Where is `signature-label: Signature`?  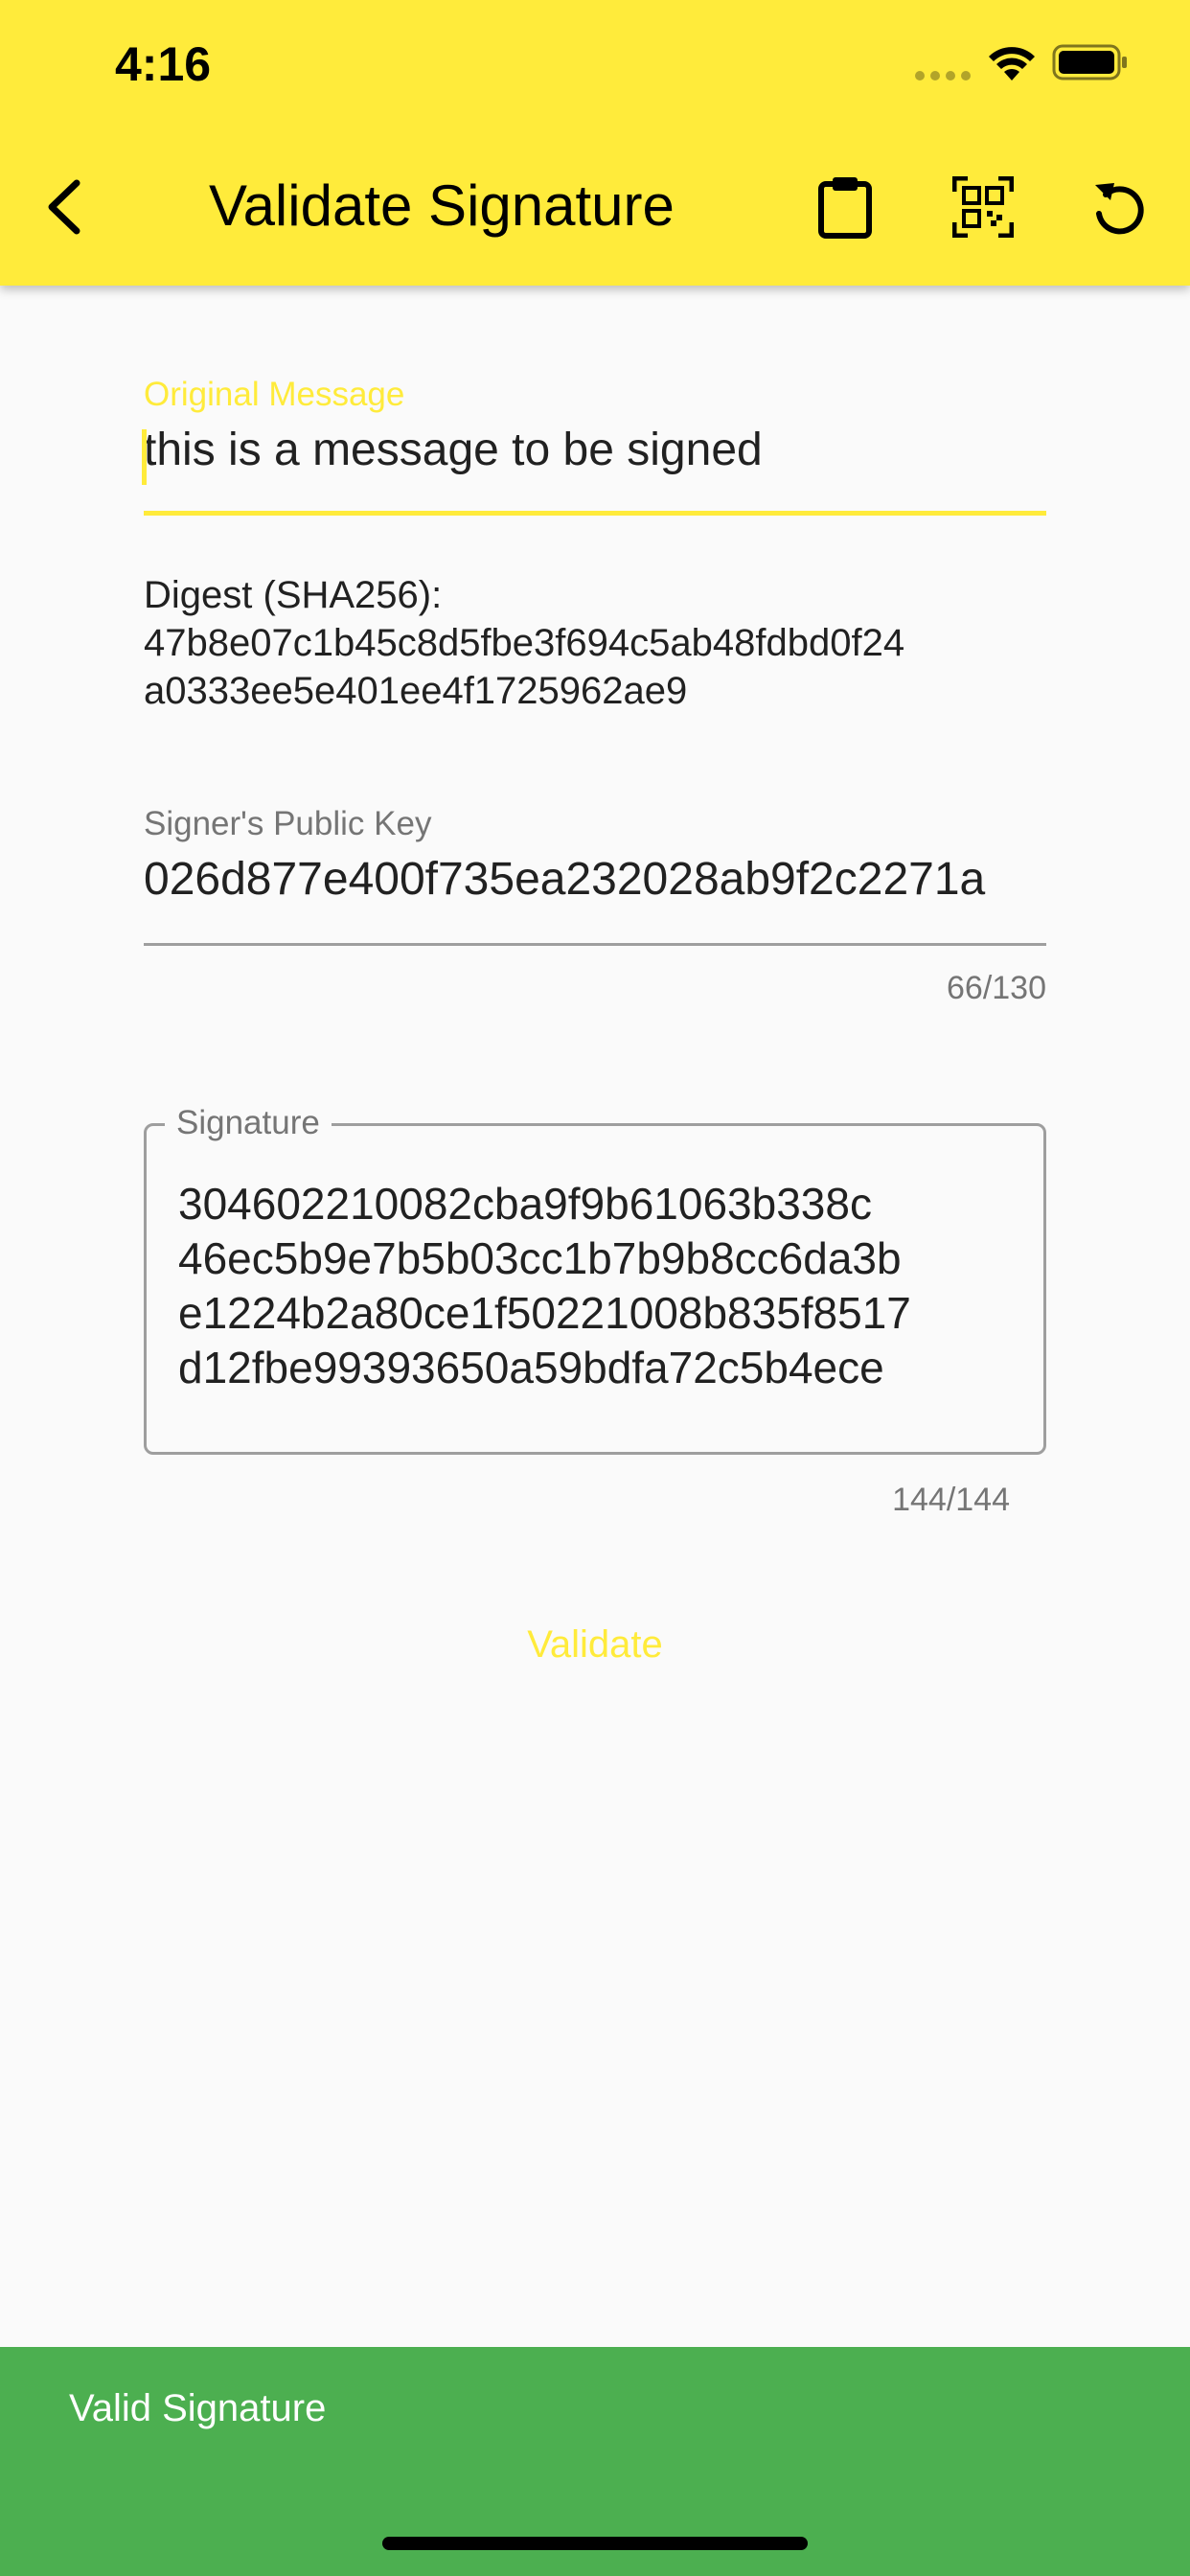 signature-label: Signature is located at coordinates (249, 1123).